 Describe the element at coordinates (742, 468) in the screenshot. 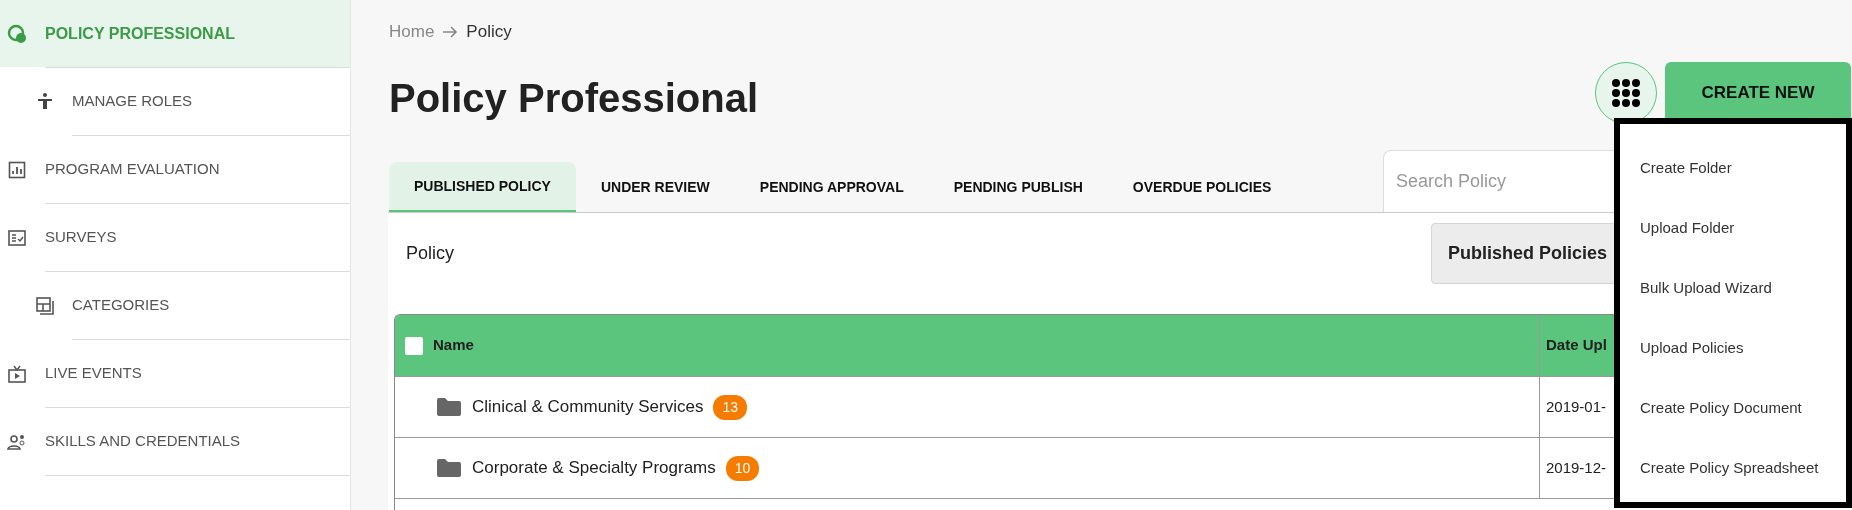

I see `count-badge: 10` at that location.